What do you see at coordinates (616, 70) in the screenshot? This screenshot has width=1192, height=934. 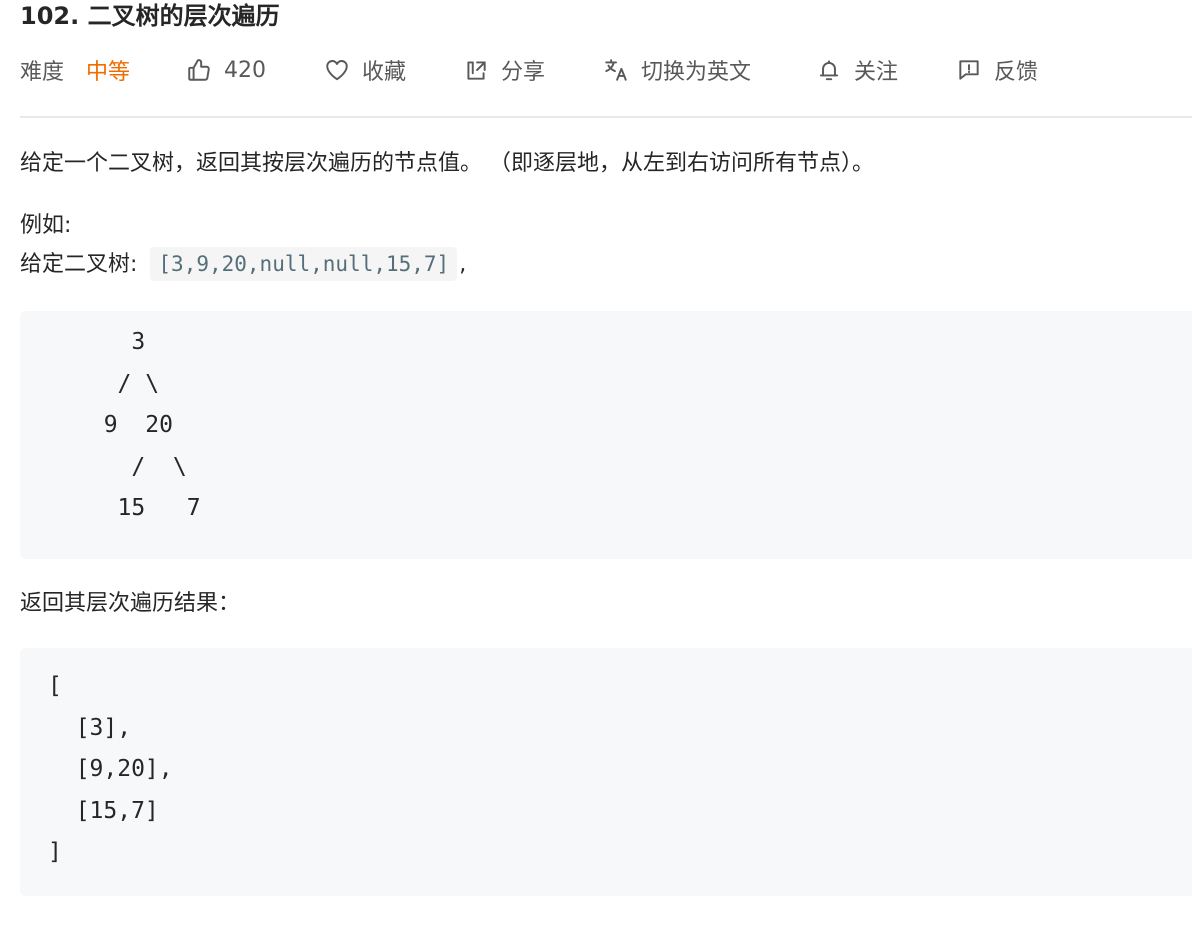 I see `translate-icon` at bounding box center [616, 70].